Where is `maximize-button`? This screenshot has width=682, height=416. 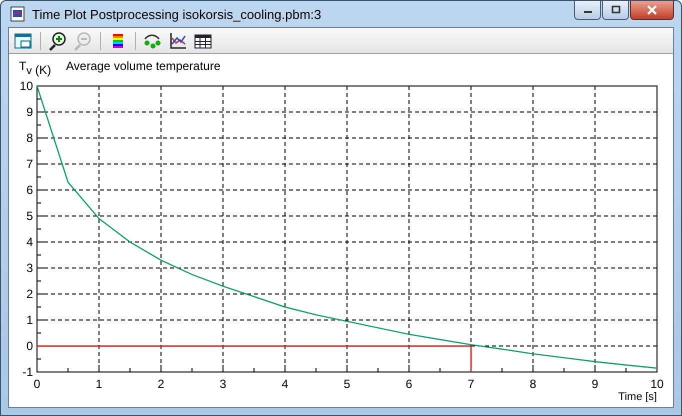
maximize-button is located at coordinates (615, 10).